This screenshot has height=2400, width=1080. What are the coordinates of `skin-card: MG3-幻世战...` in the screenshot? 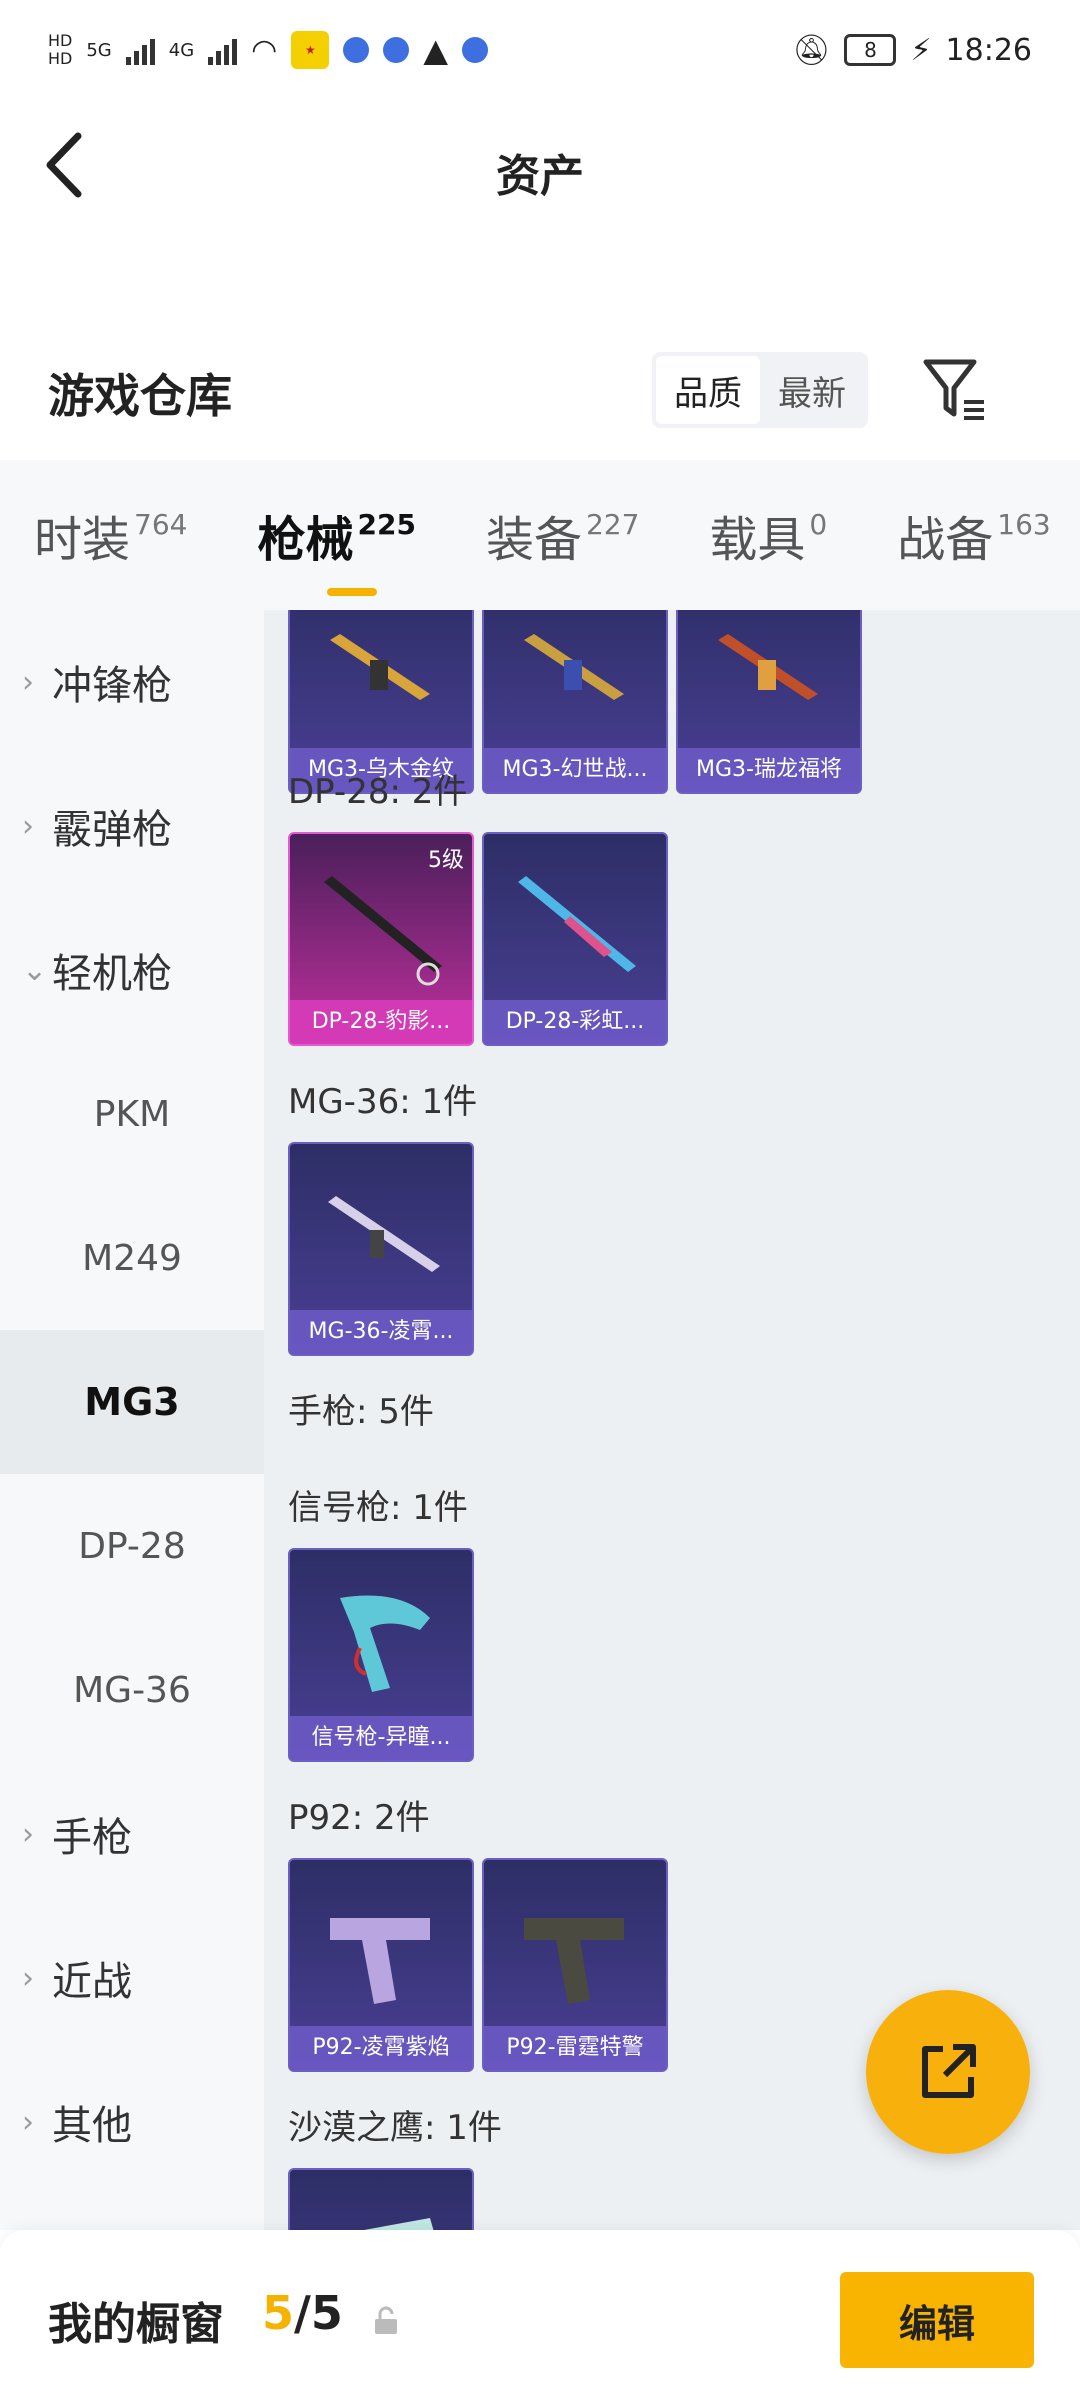 It's located at (575, 702).